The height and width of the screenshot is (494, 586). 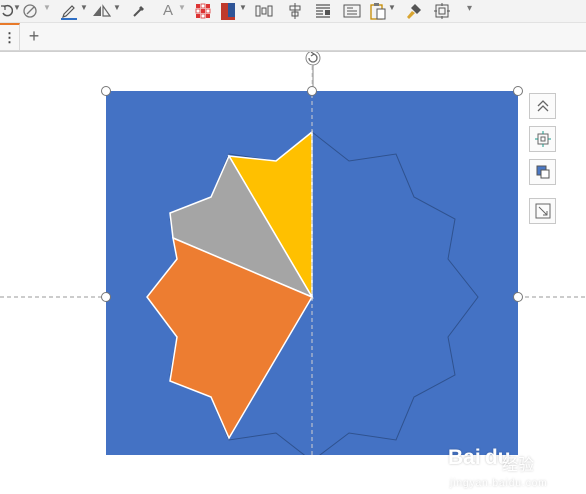 I want to click on text-box-icon, so click(x=352, y=10).